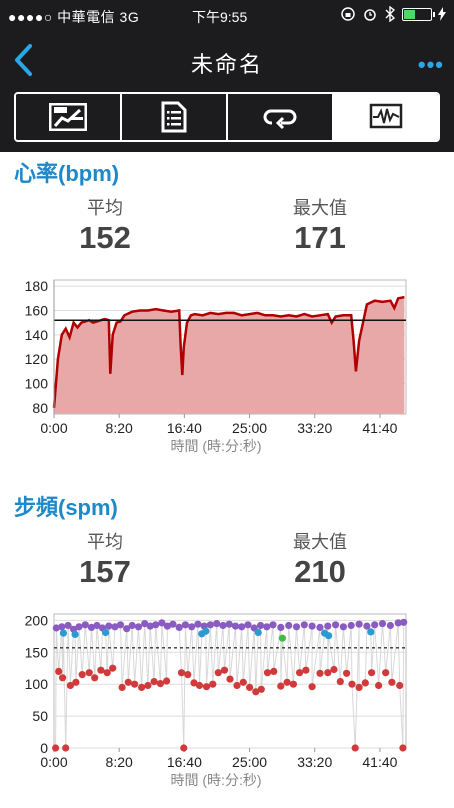 The image size is (454, 808). What do you see at coordinates (74, 17) in the screenshot?
I see `carrier-signal: ●●●●○ 中華電信 3G` at bounding box center [74, 17].